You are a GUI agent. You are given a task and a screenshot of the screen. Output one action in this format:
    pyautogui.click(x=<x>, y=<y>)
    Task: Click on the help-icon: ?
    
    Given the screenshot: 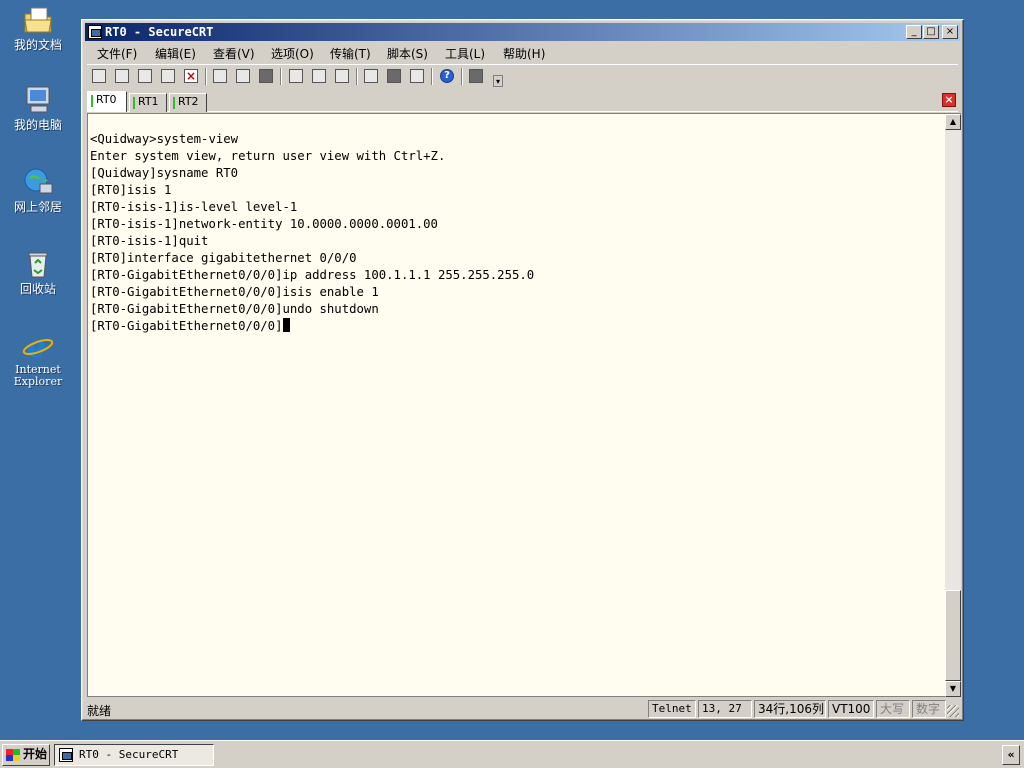 What is the action you would take?
    pyautogui.click(x=447, y=76)
    